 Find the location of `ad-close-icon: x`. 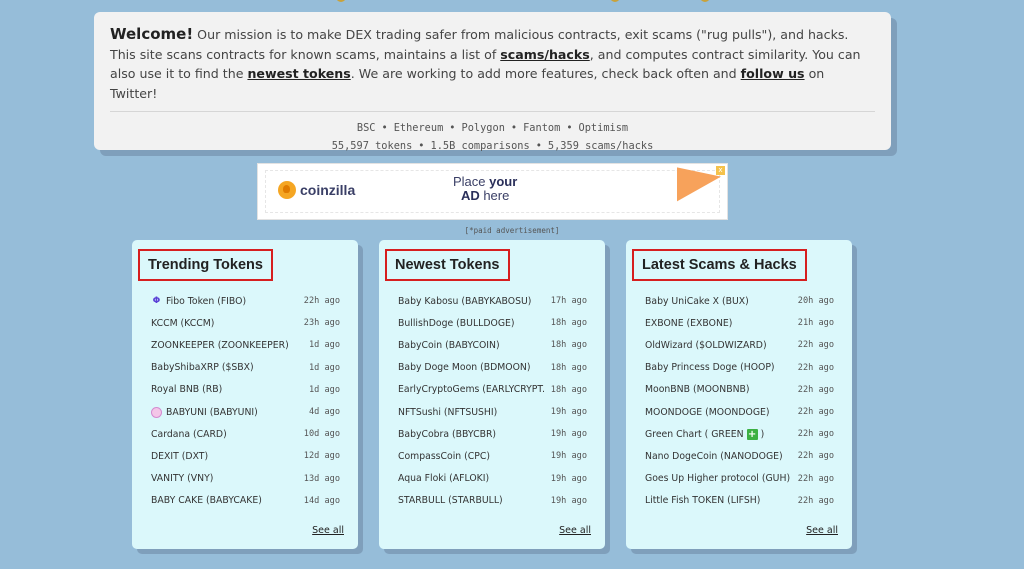

ad-close-icon: x is located at coordinates (720, 170).